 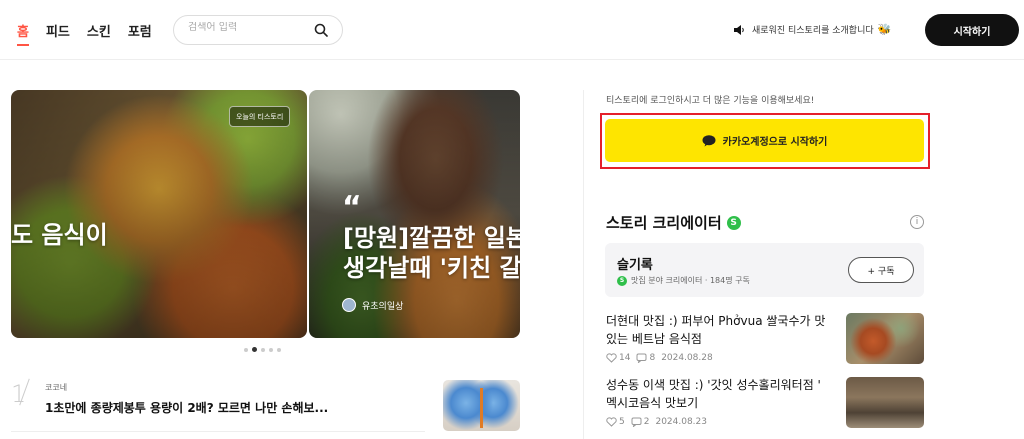 I want to click on column-divider, so click(x=583, y=264).